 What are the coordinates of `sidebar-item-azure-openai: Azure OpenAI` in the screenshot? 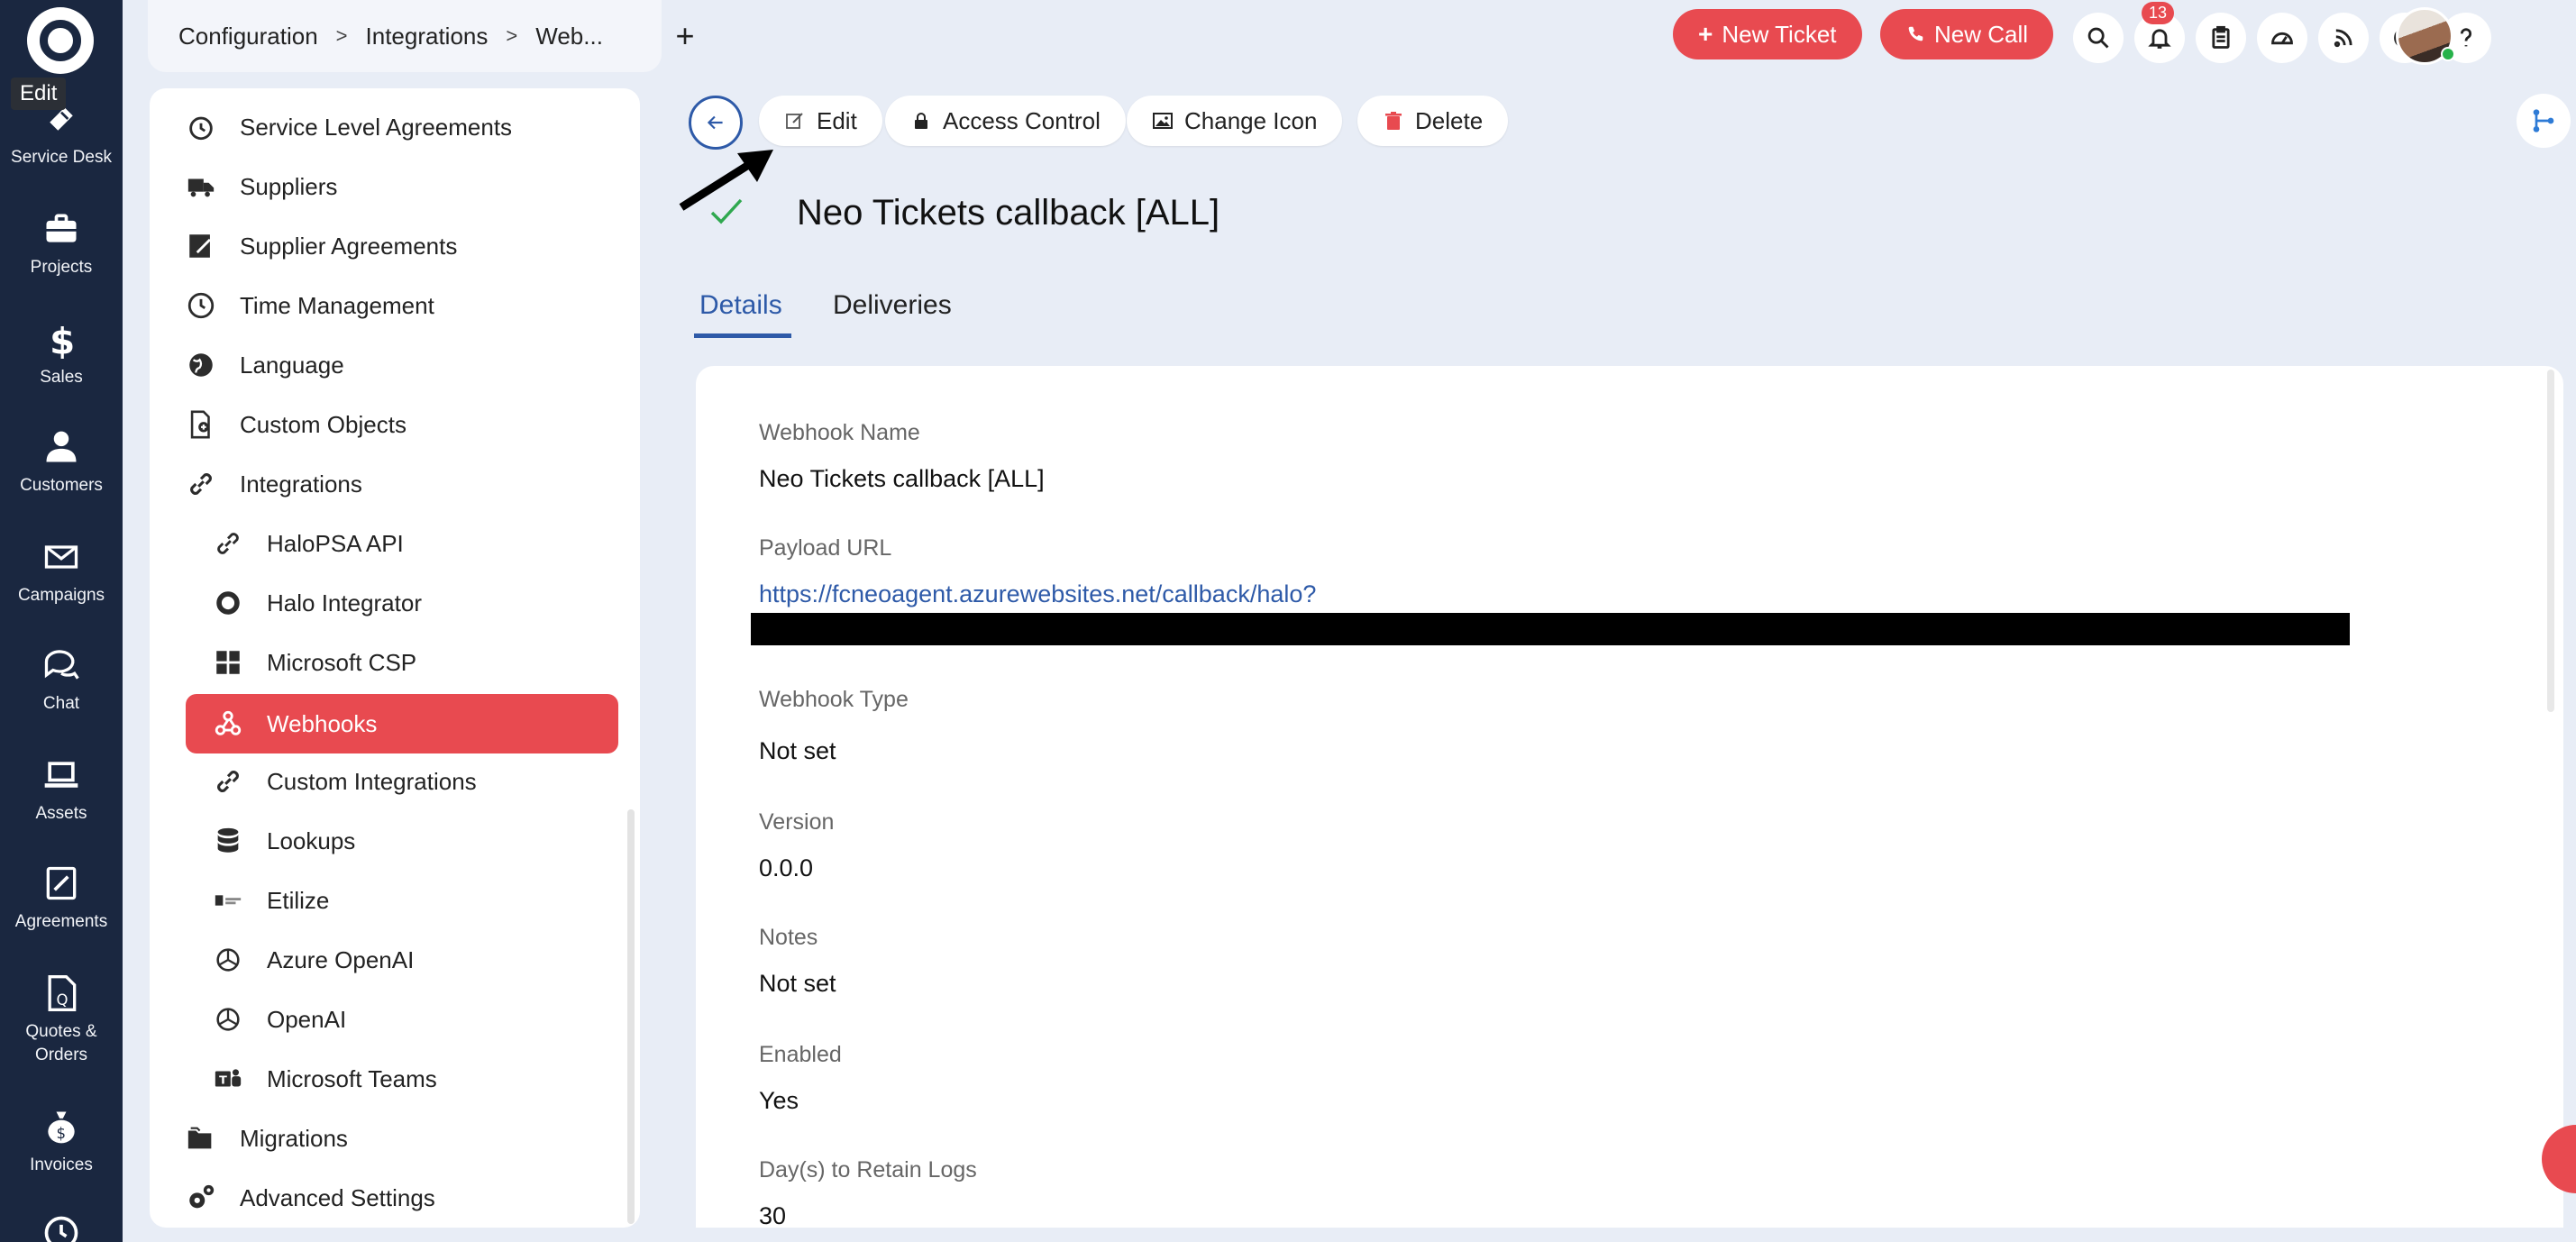 It's located at (411, 960).